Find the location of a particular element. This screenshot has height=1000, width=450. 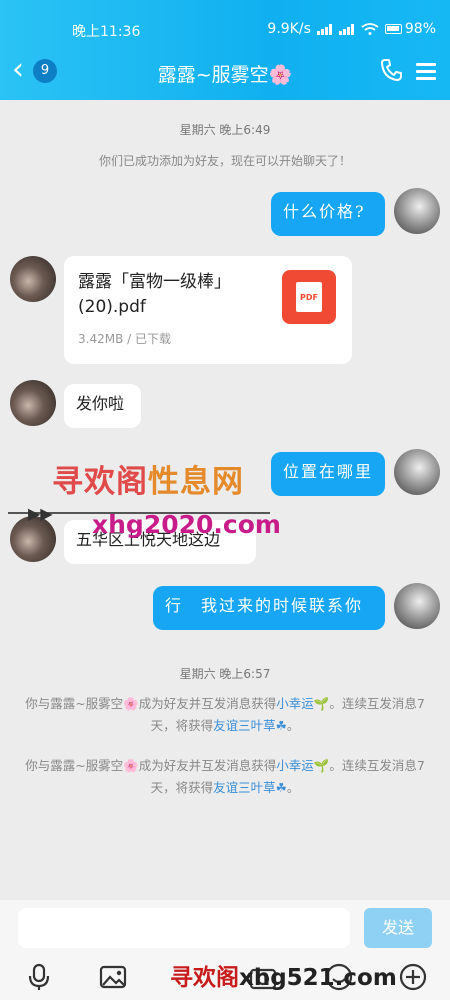

timestamp: 星期六 晚上6:57 is located at coordinates (225, 674).